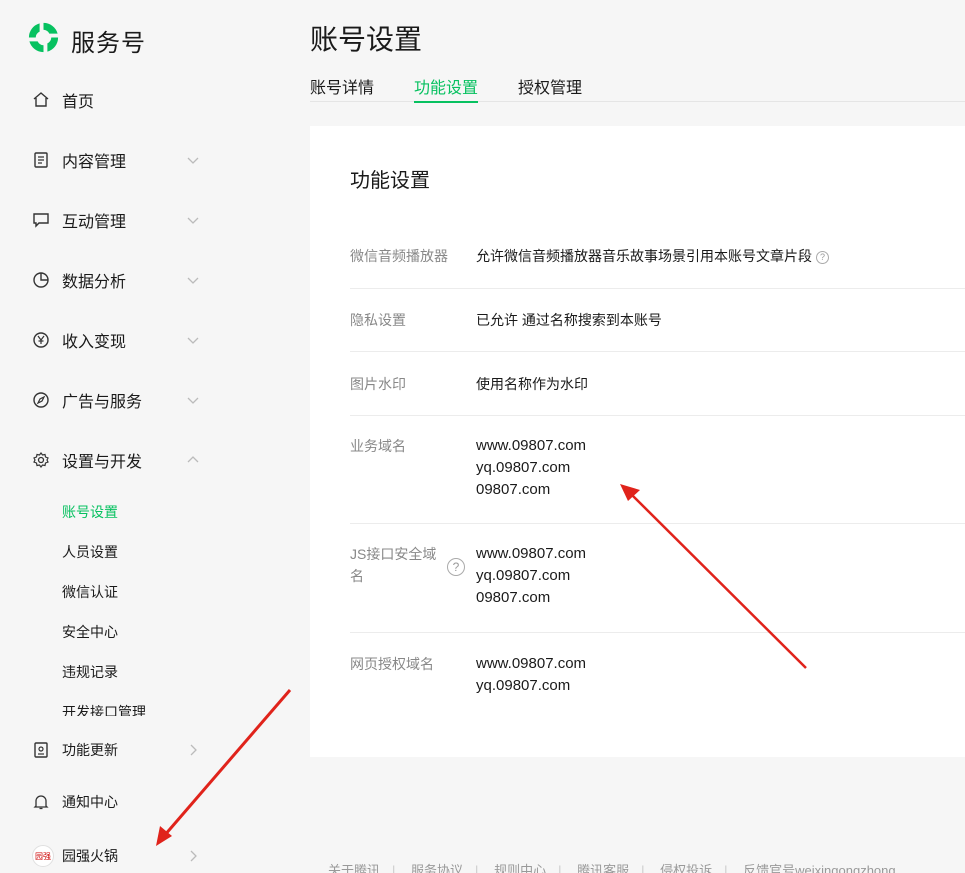  What do you see at coordinates (354, 868) in the screenshot?
I see `footer-link: 关于腾讯` at bounding box center [354, 868].